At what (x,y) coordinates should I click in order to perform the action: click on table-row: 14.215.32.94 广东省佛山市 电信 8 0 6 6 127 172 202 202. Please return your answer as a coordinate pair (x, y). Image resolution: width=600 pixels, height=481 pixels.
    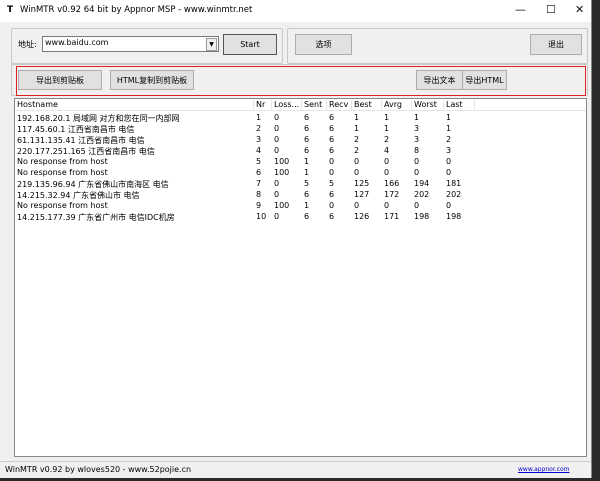
    Looking at the image, I should click on (300, 194).